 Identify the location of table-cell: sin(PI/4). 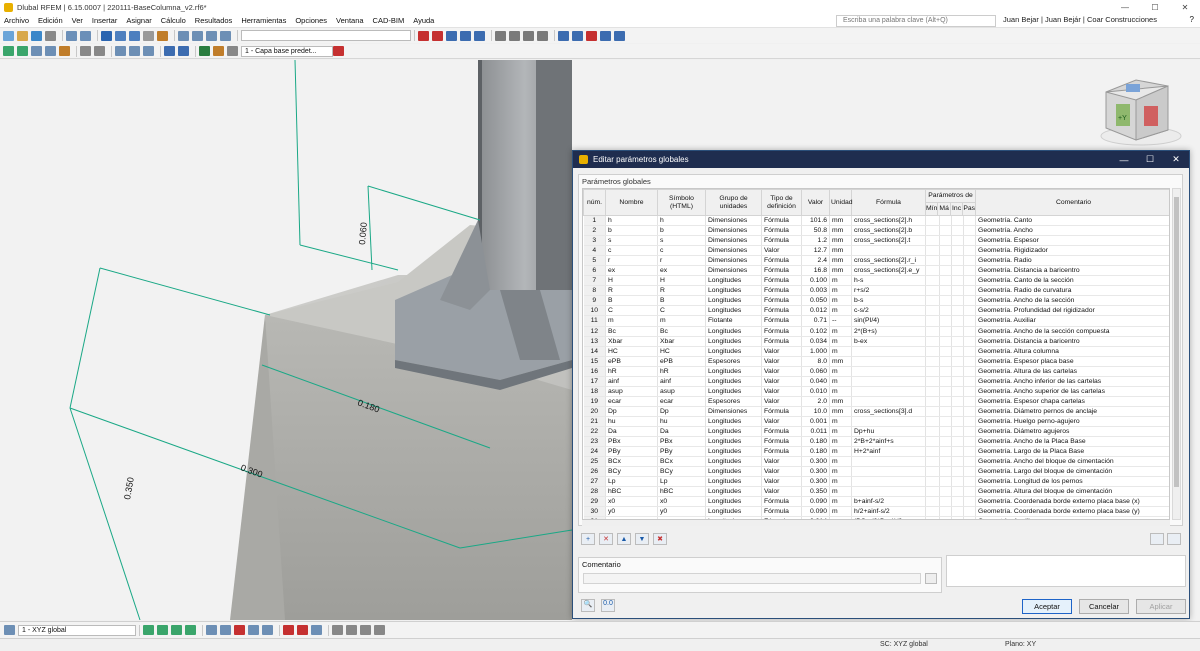
(888, 321).